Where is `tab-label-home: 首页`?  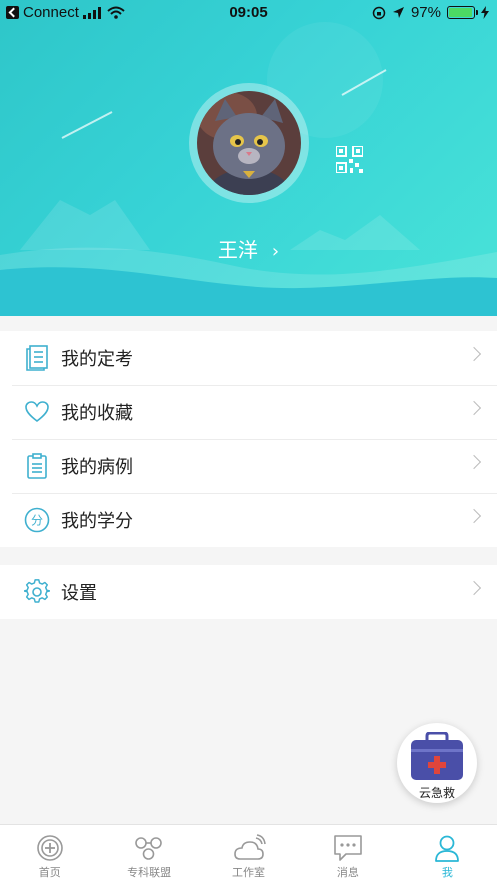 tab-label-home: 首页 is located at coordinates (49, 872).